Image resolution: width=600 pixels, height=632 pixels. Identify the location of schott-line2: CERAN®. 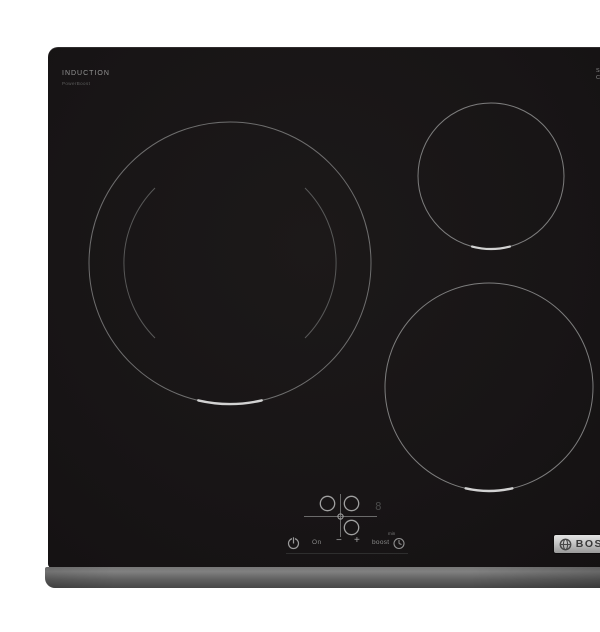
(598, 77).